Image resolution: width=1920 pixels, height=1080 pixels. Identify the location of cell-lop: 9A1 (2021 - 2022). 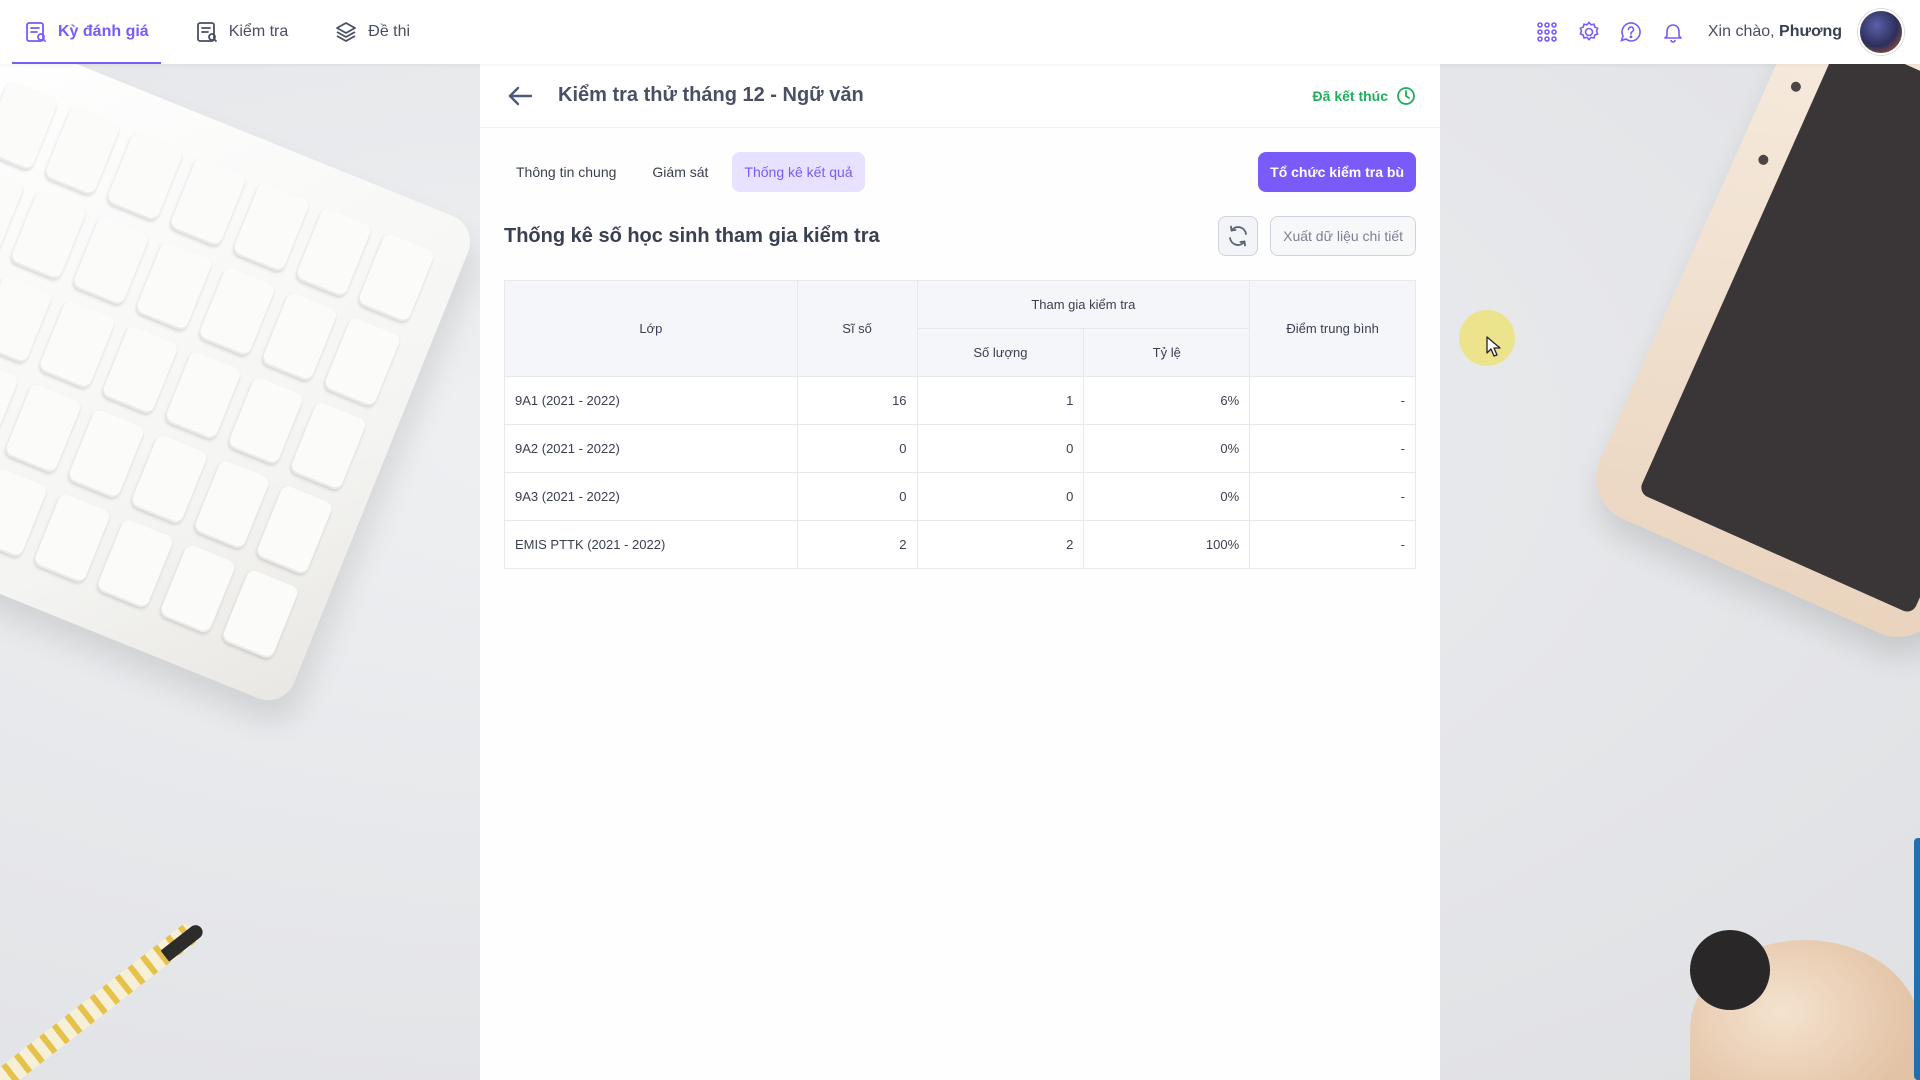
(651, 400).